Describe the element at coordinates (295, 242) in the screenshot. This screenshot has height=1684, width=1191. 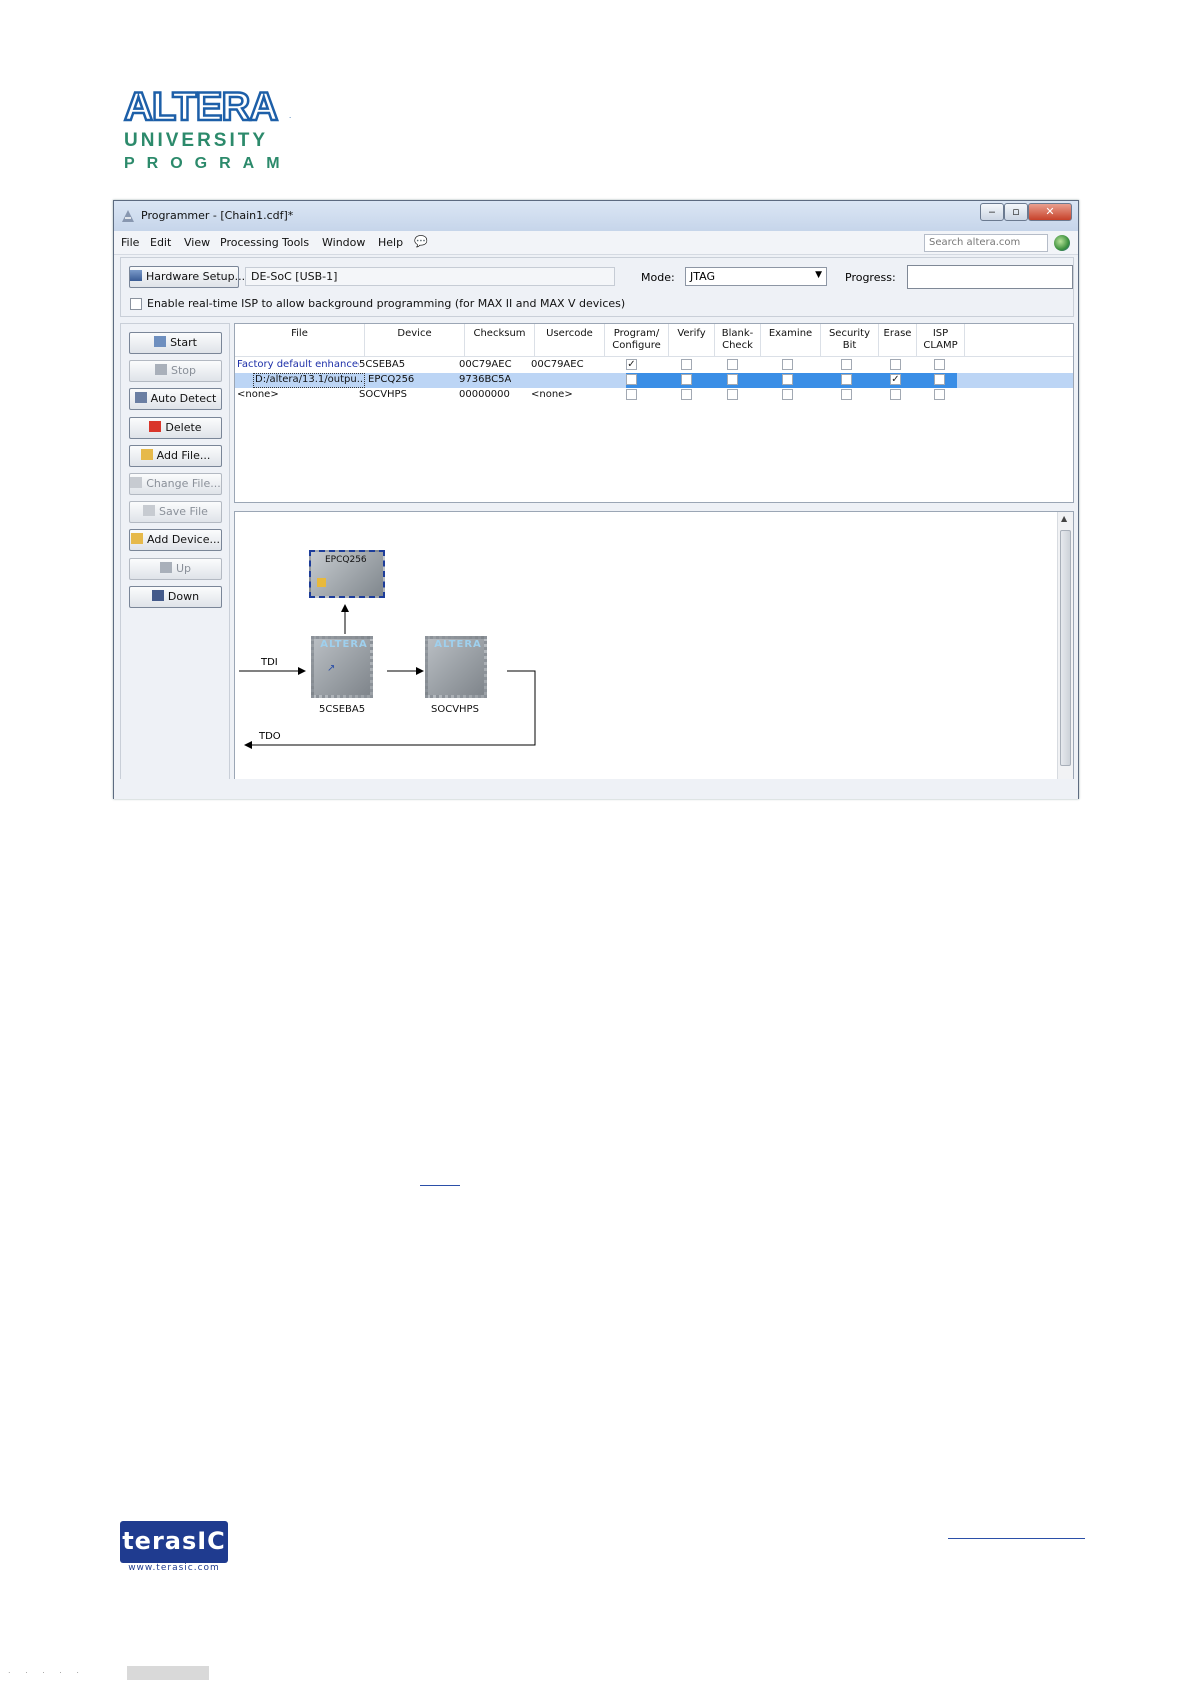
I see `menu-tools: Tools` at that location.